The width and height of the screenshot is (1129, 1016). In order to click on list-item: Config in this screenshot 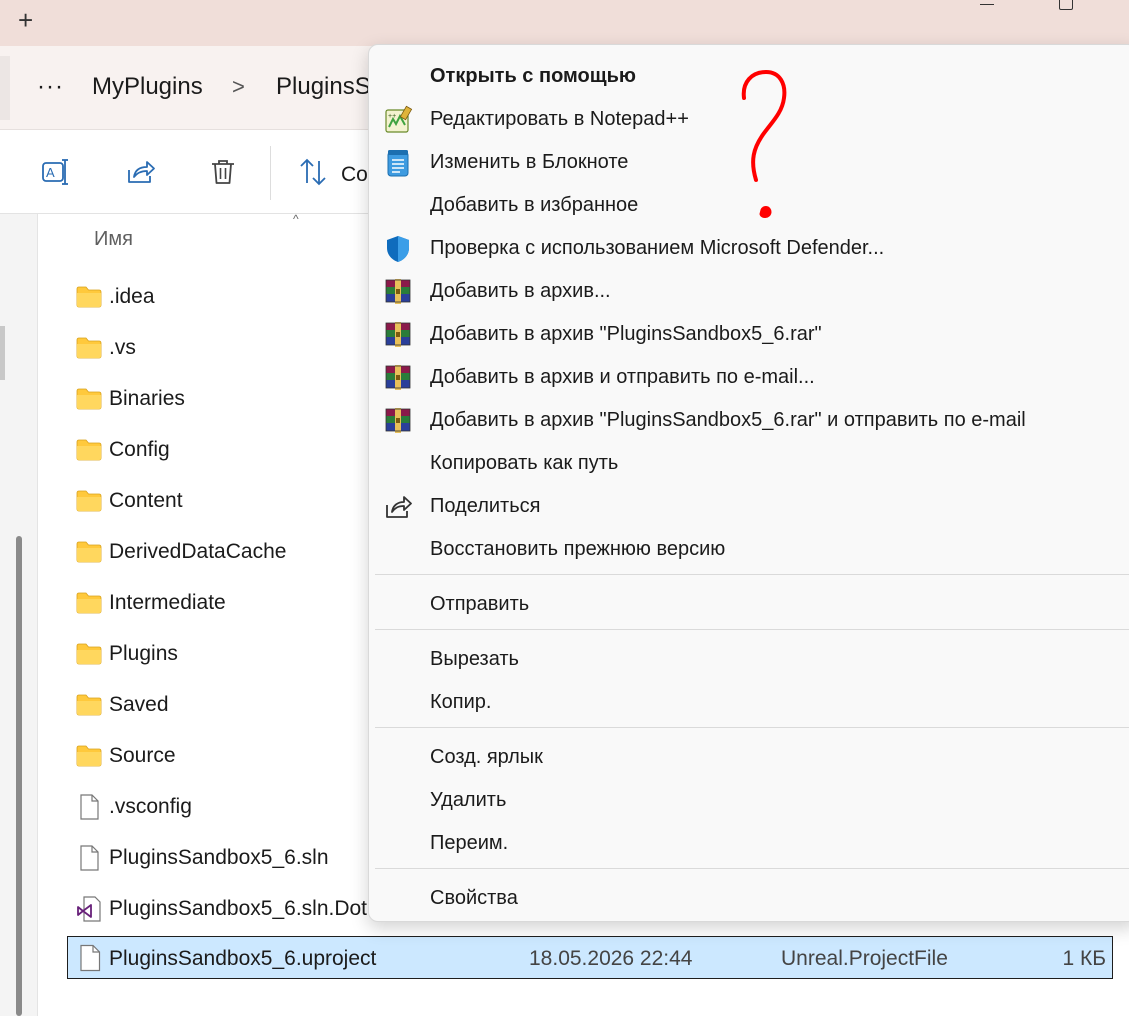, I will do `click(222, 449)`.